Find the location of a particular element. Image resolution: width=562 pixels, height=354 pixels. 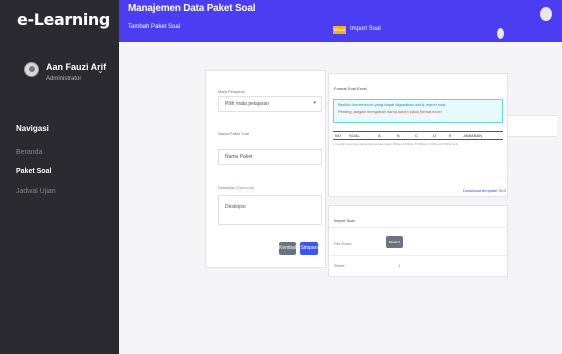

sheet-label: Sheet is located at coordinates (339, 265).